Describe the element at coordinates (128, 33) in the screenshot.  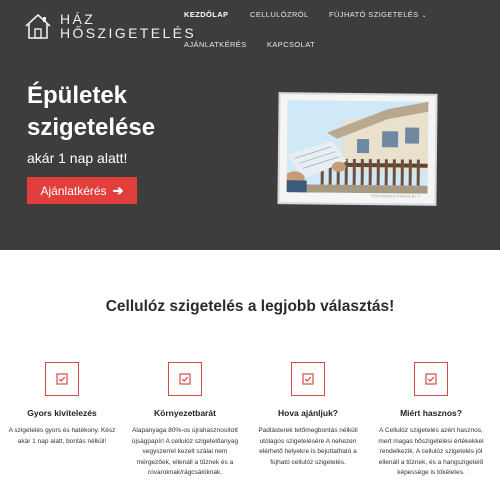
I see `brand-line2: HŐSZIGETELÉS` at that location.